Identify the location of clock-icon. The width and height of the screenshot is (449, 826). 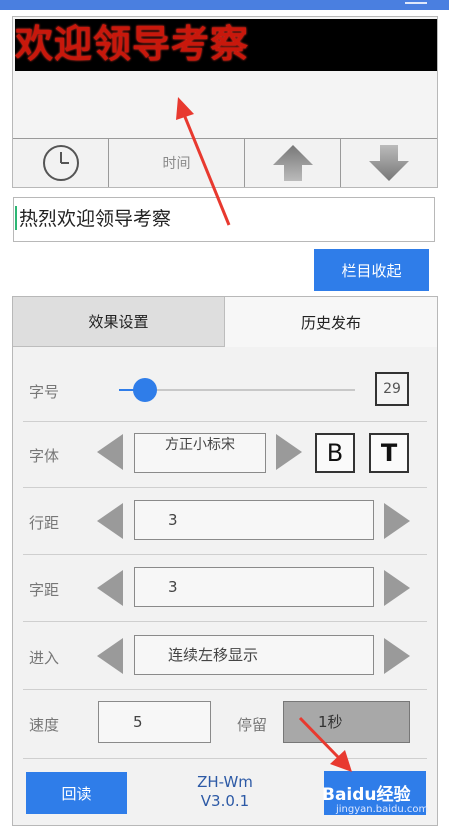
(61, 163).